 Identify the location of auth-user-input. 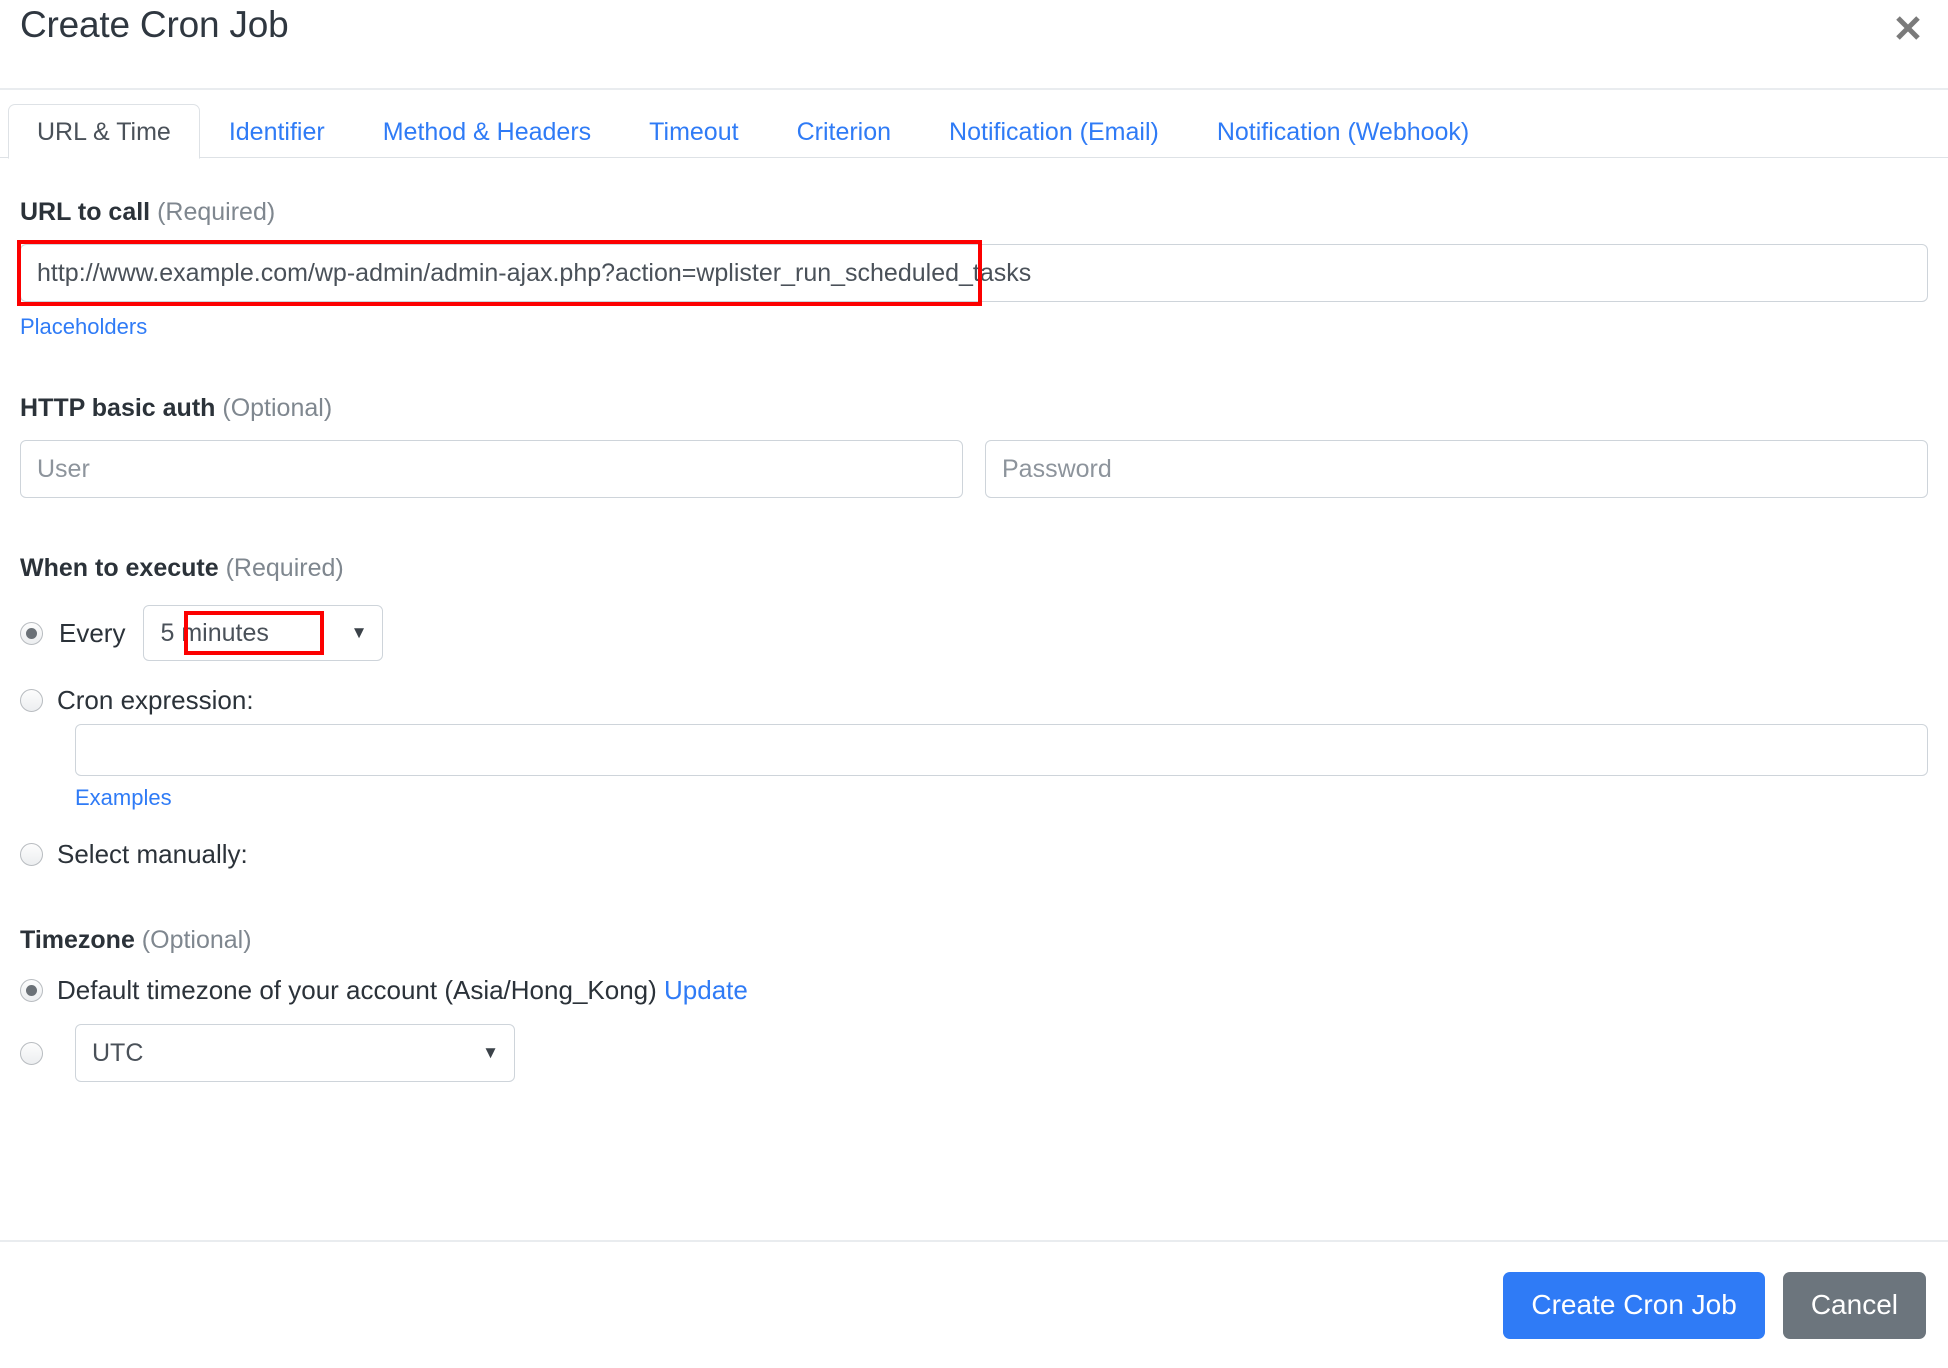
(491, 469).